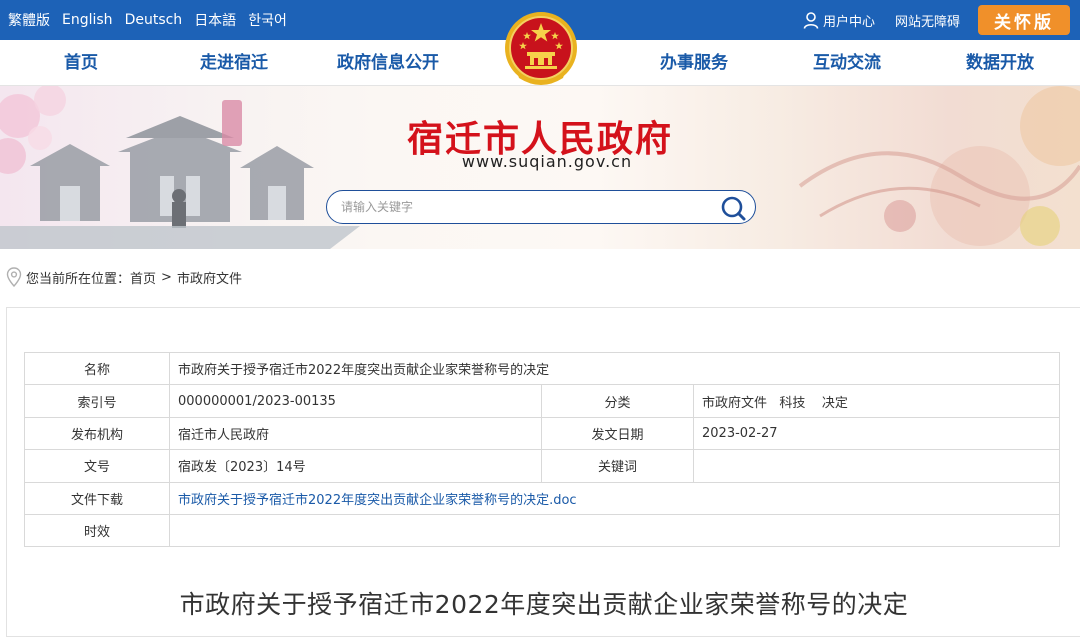  I want to click on table-row: 发布机构 宿迁市人民政府 发文日期 2023-02-27, so click(542, 433).